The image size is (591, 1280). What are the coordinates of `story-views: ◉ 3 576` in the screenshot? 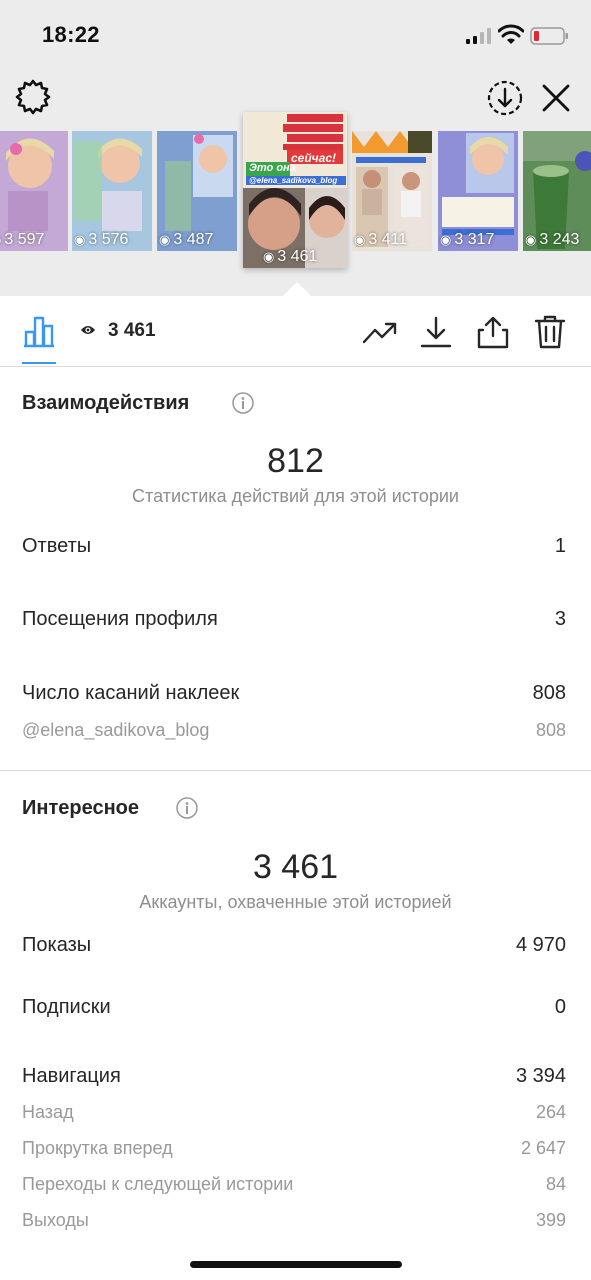 It's located at (101, 239).